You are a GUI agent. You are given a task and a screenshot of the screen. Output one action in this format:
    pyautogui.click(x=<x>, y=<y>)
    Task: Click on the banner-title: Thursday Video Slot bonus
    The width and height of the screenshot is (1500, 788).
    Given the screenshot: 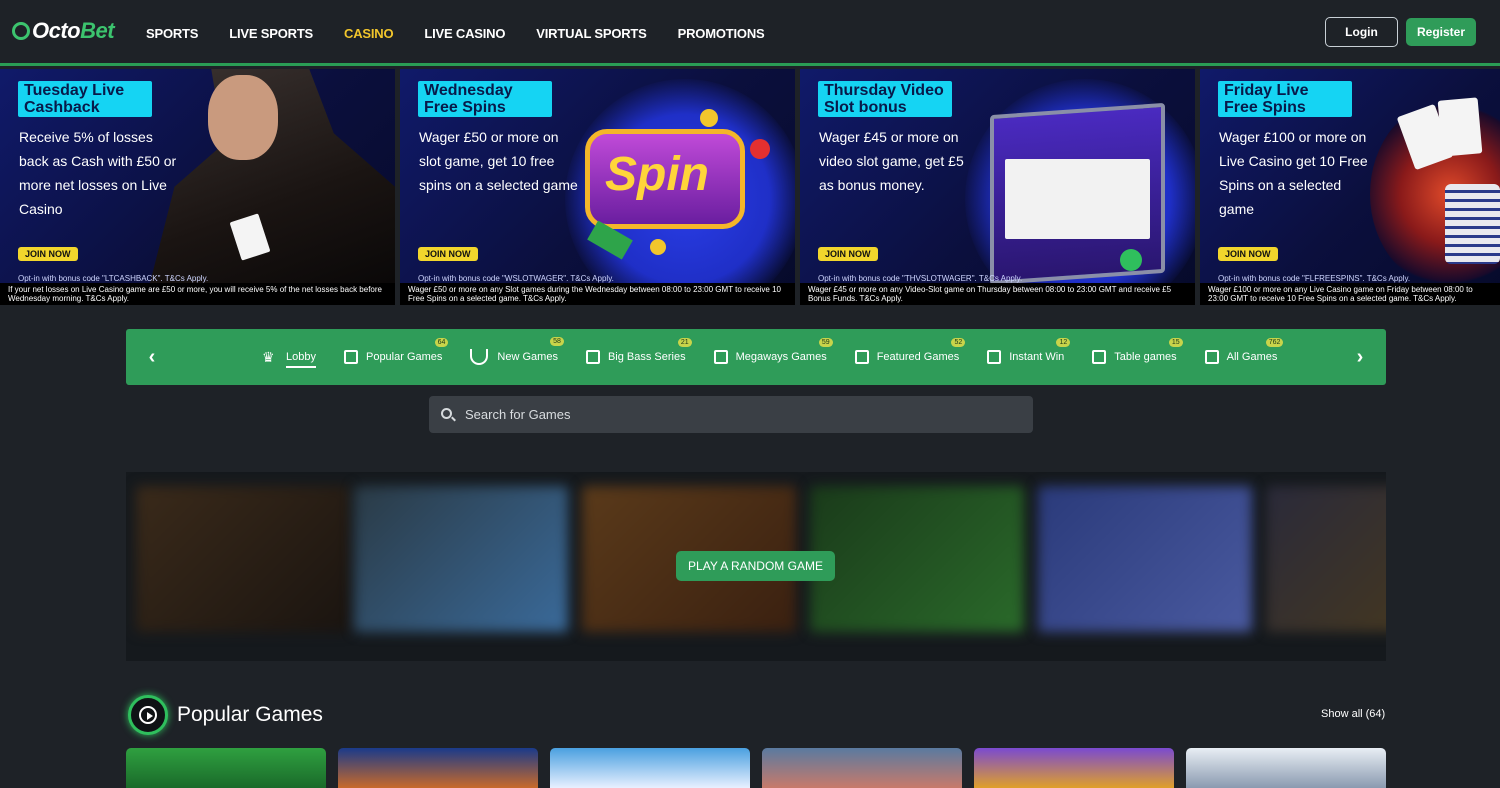 What is the action you would take?
    pyautogui.click(x=885, y=99)
    